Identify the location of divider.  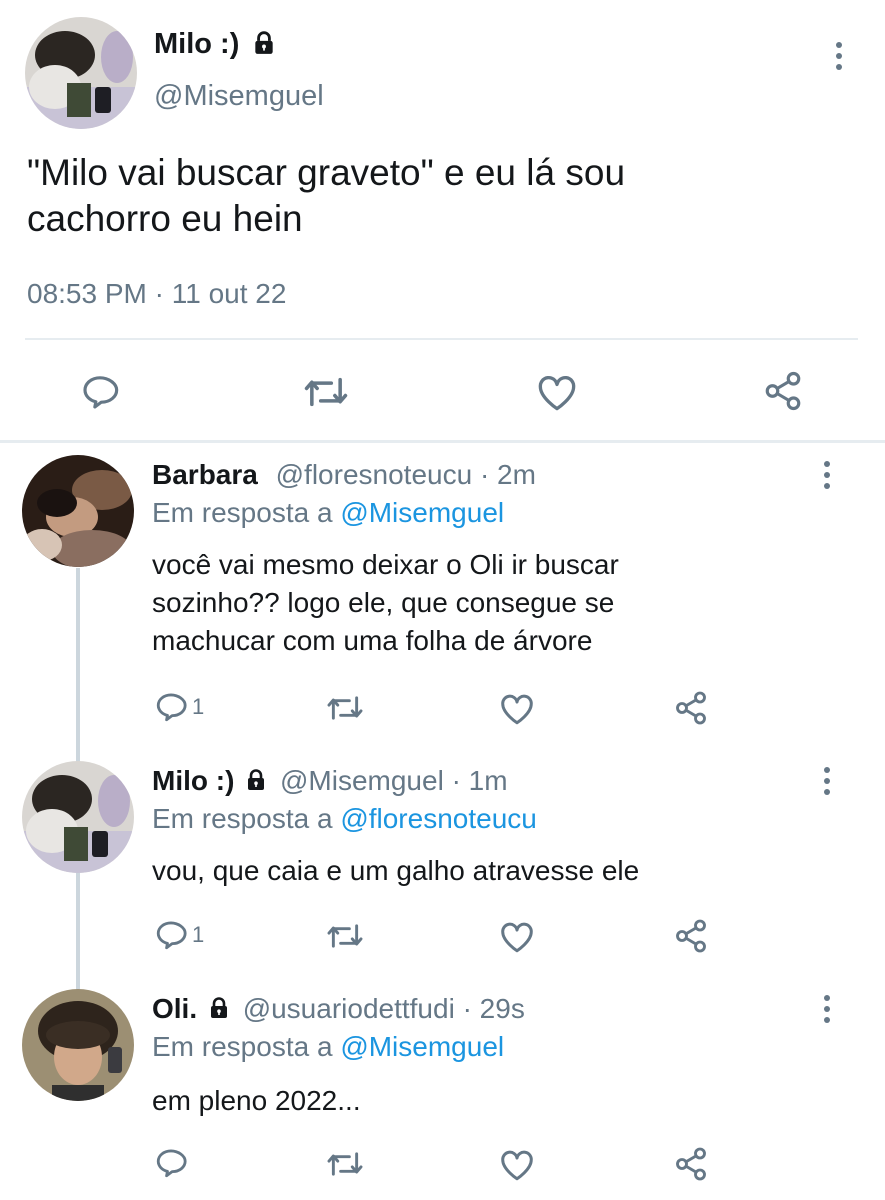
(441, 339).